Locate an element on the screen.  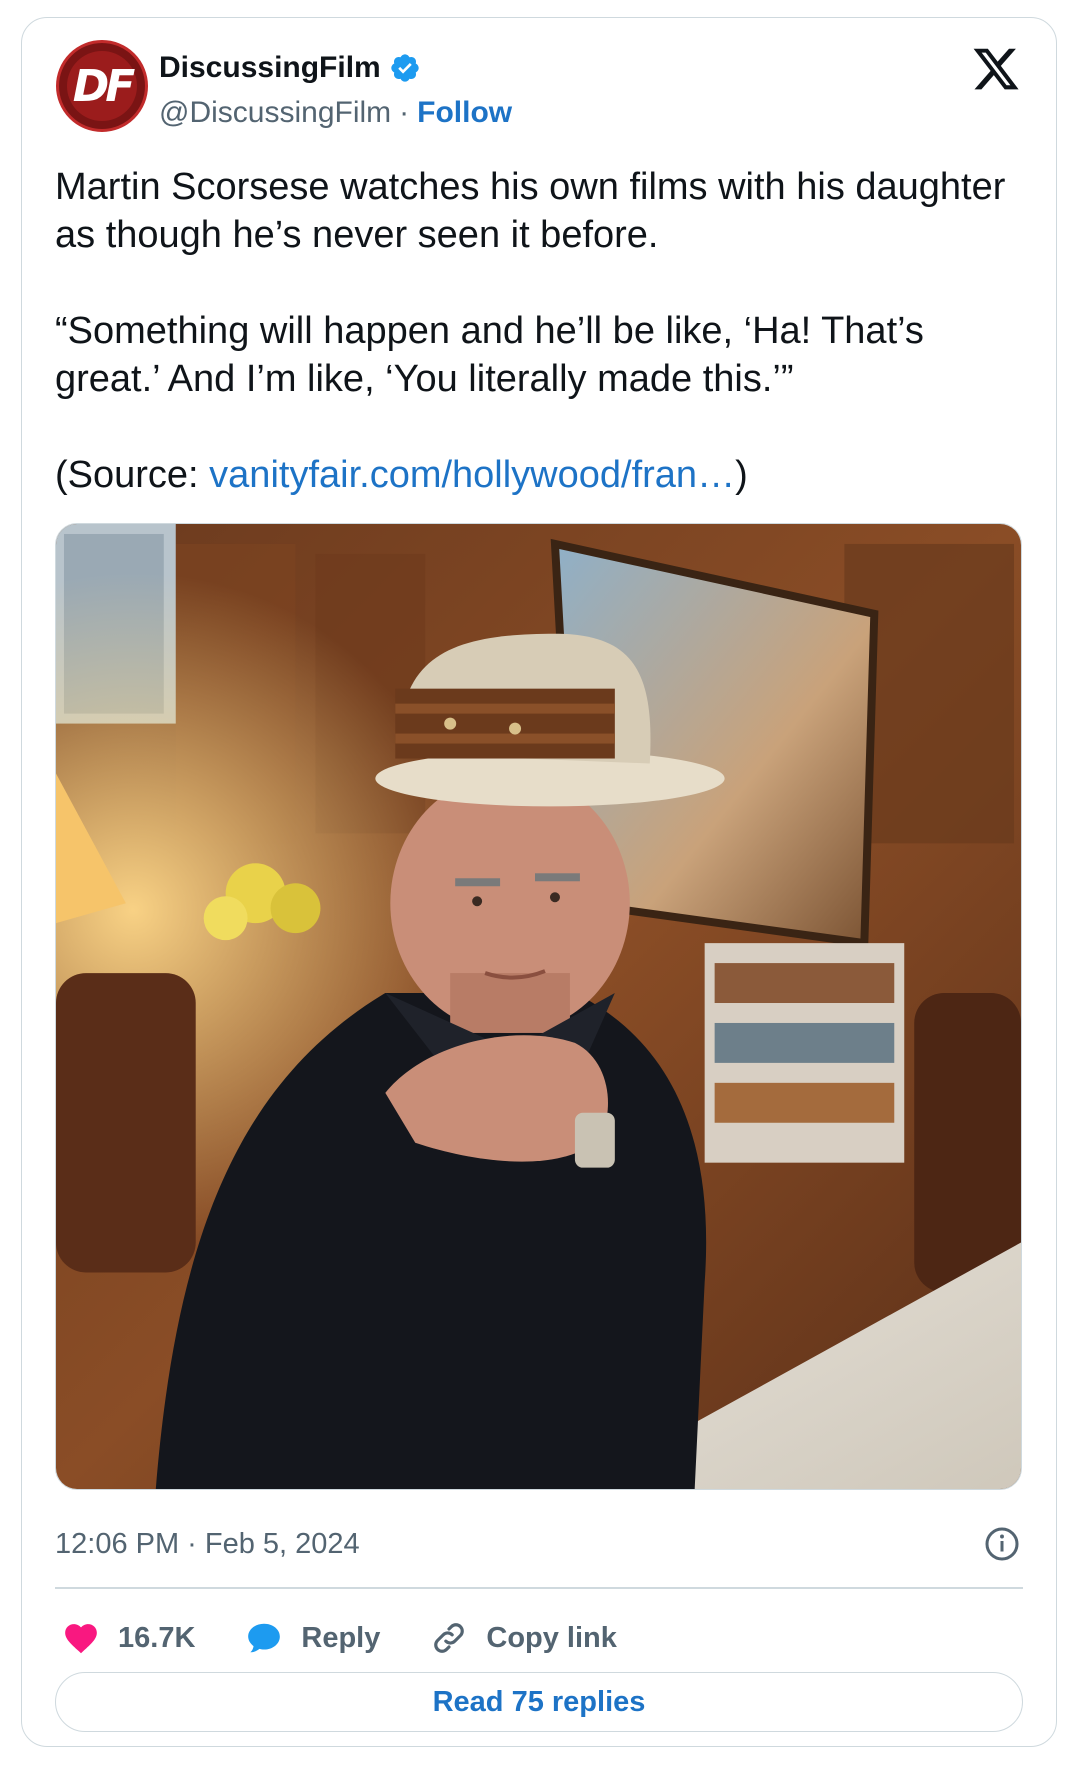
source-prefix: (Source: is located at coordinates (132, 475).